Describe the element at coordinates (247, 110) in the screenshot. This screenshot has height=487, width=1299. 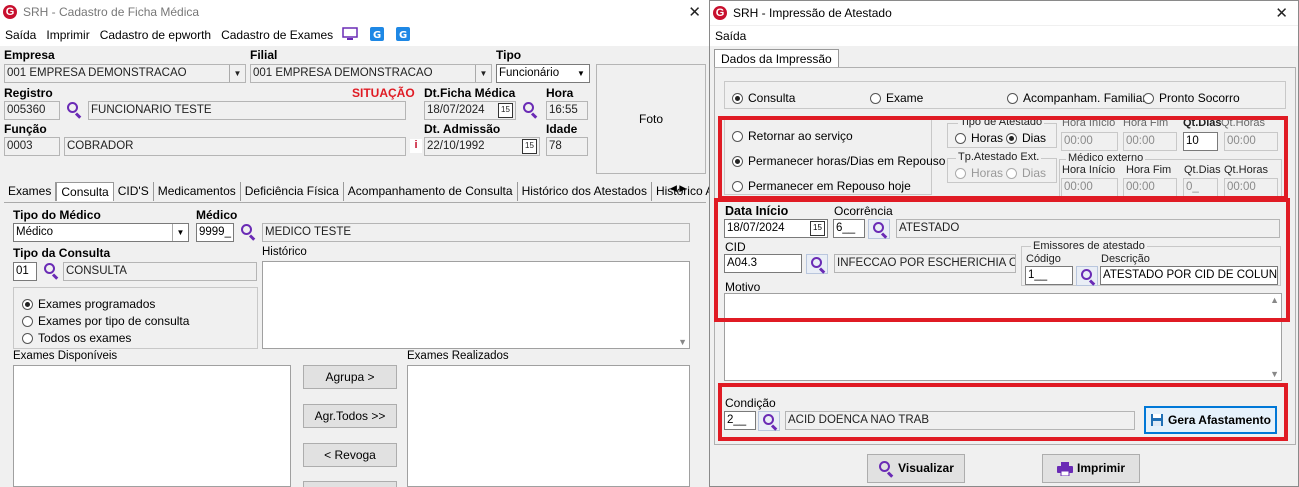
I see `funcionario-nome-field: FUNCIONARIO TESTE` at that location.